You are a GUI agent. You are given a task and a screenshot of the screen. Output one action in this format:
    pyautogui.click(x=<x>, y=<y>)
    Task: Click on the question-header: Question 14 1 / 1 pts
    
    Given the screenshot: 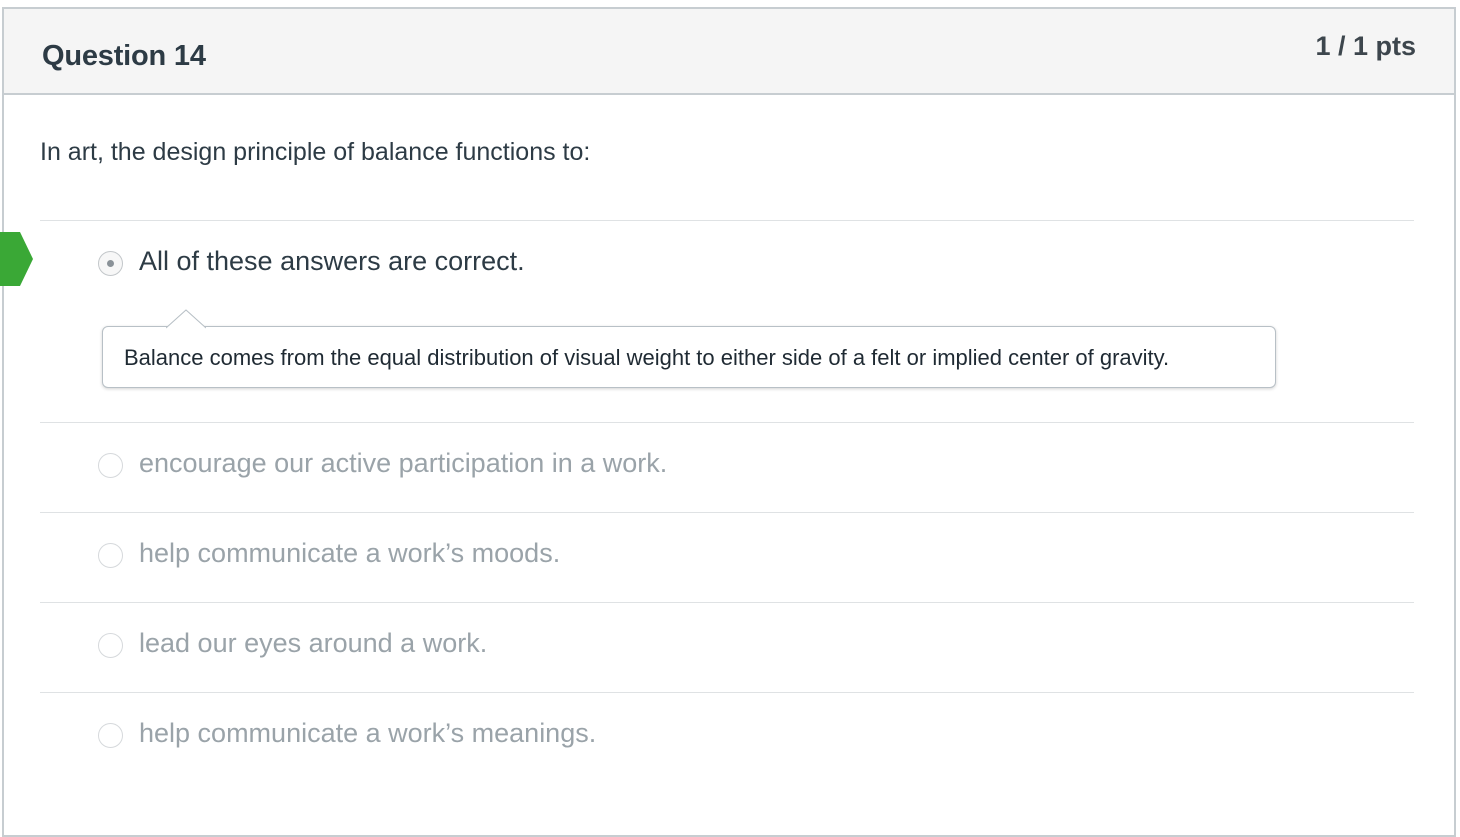 What is the action you would take?
    pyautogui.click(x=729, y=52)
    